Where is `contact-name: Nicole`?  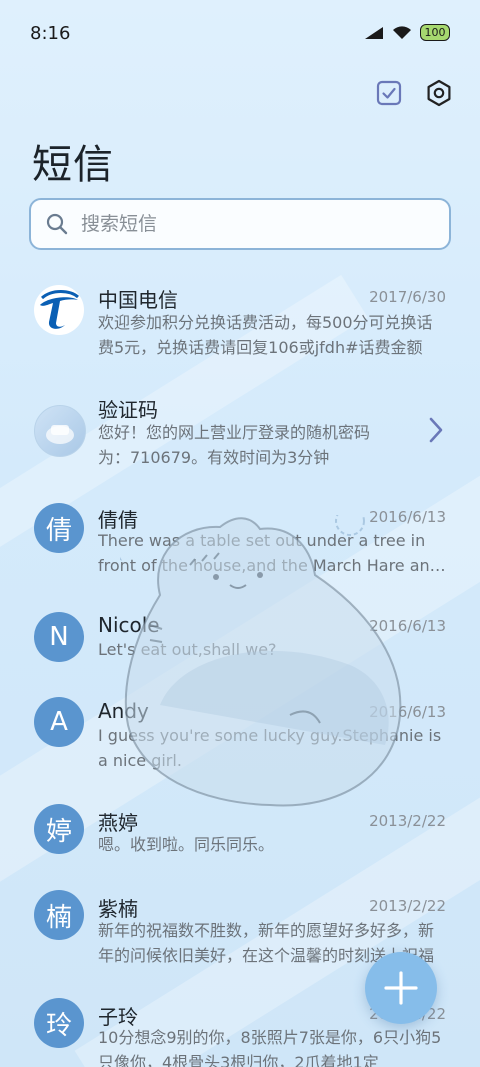 contact-name: Nicole is located at coordinates (129, 625).